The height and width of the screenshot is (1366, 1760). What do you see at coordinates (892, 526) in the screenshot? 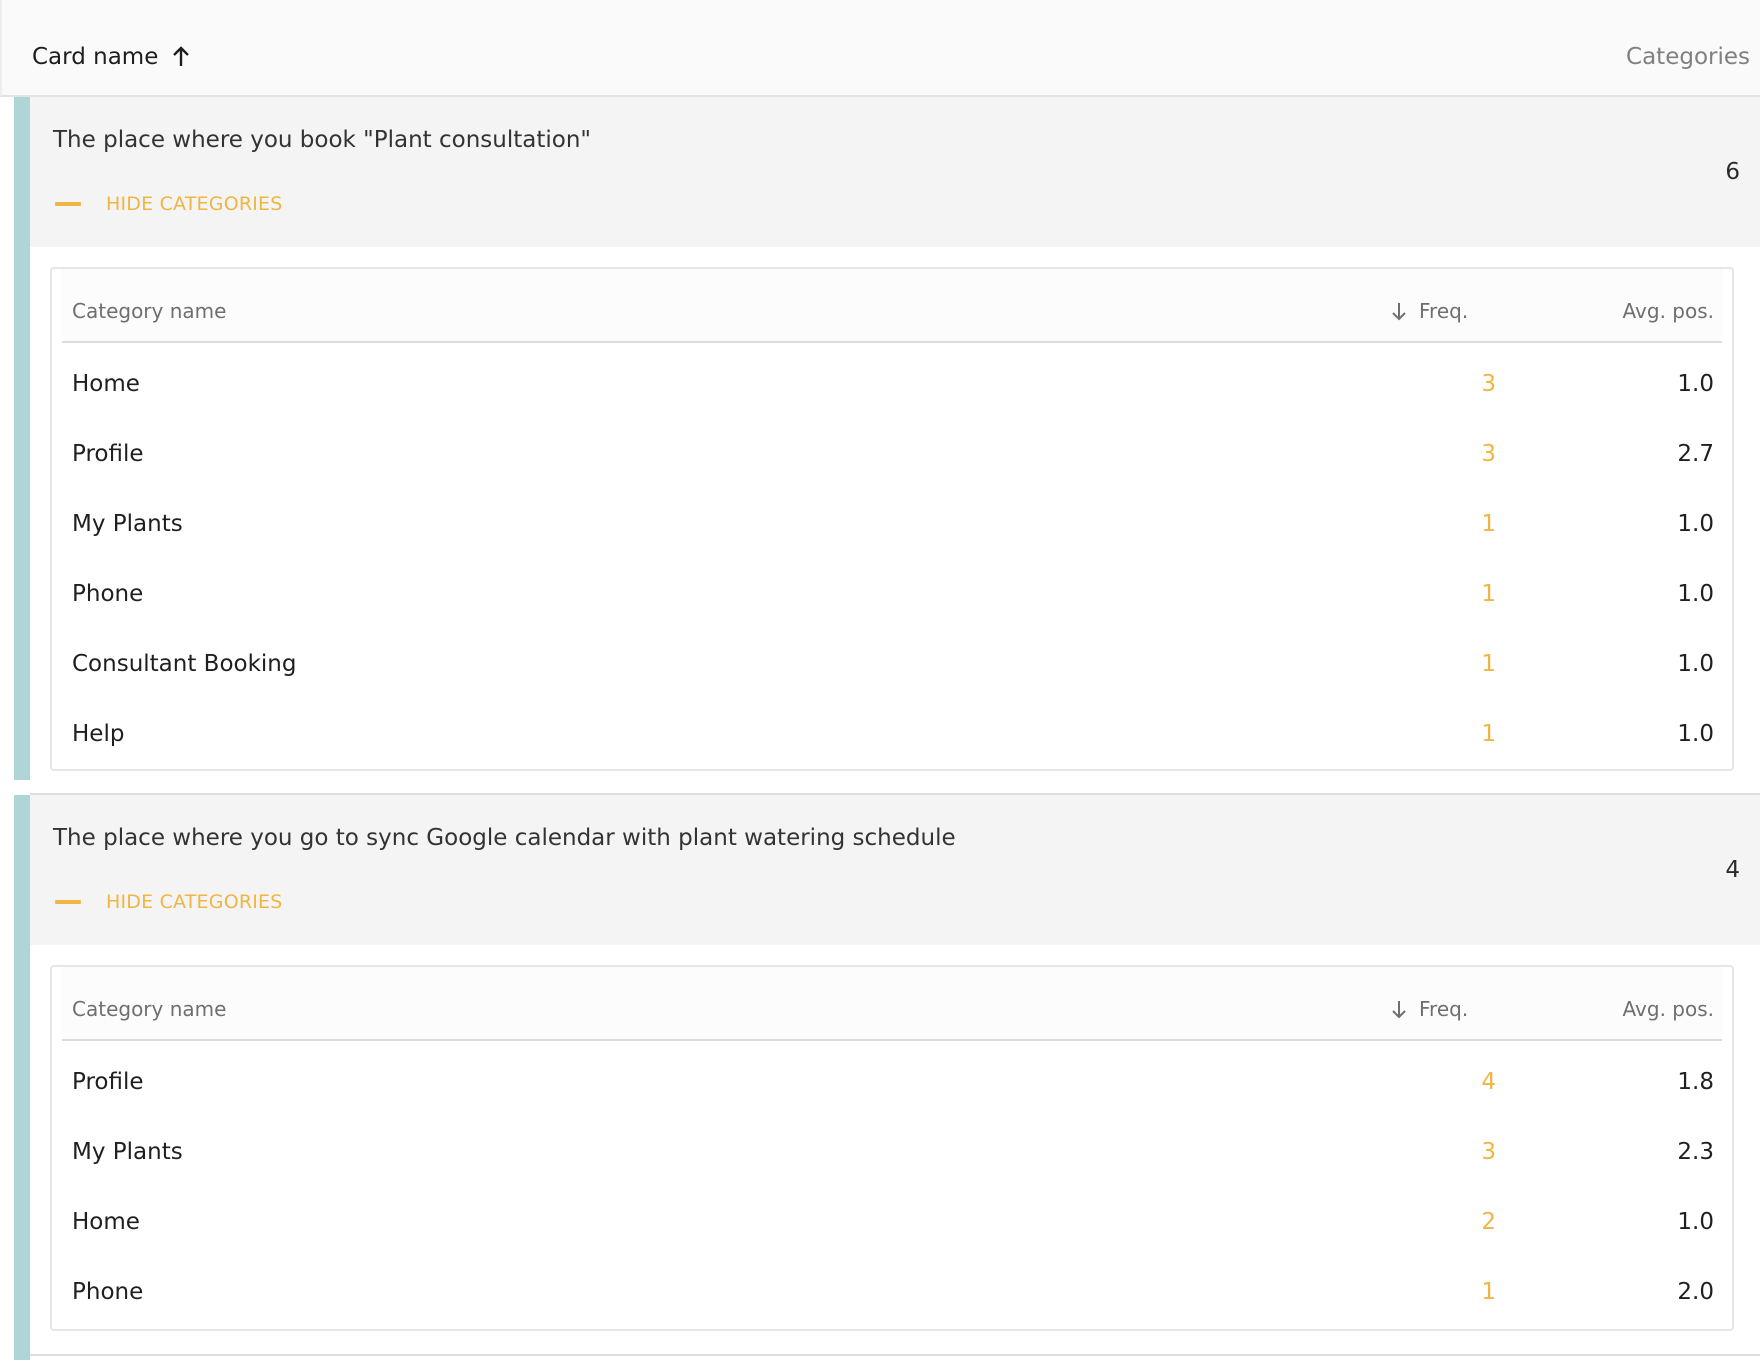
I see `table-row: My Plants 1 1.0` at bounding box center [892, 526].